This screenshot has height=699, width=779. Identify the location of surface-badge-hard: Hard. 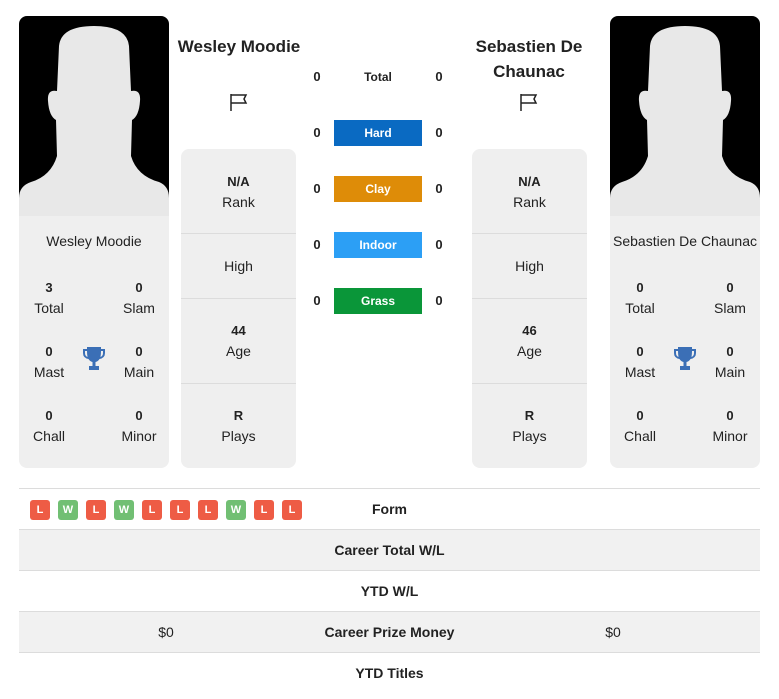
(378, 133).